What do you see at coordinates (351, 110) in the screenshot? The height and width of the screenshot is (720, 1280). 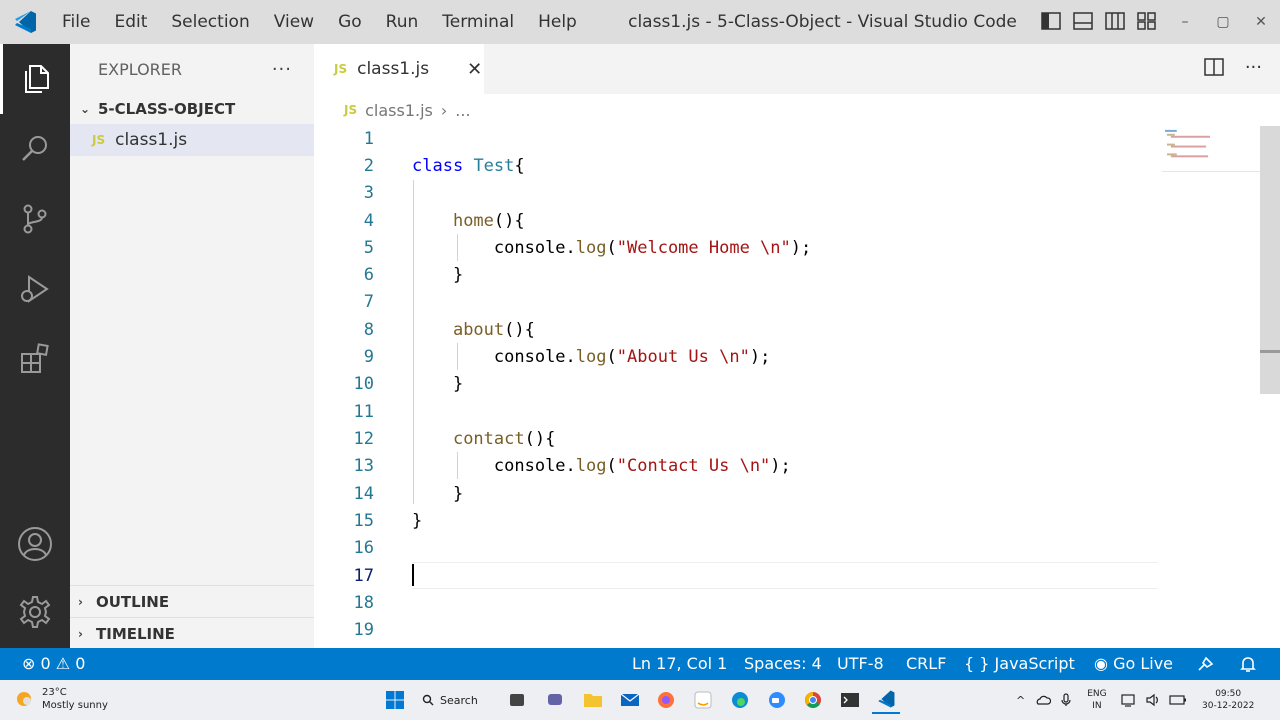 I see `js-file-icon: JS` at bounding box center [351, 110].